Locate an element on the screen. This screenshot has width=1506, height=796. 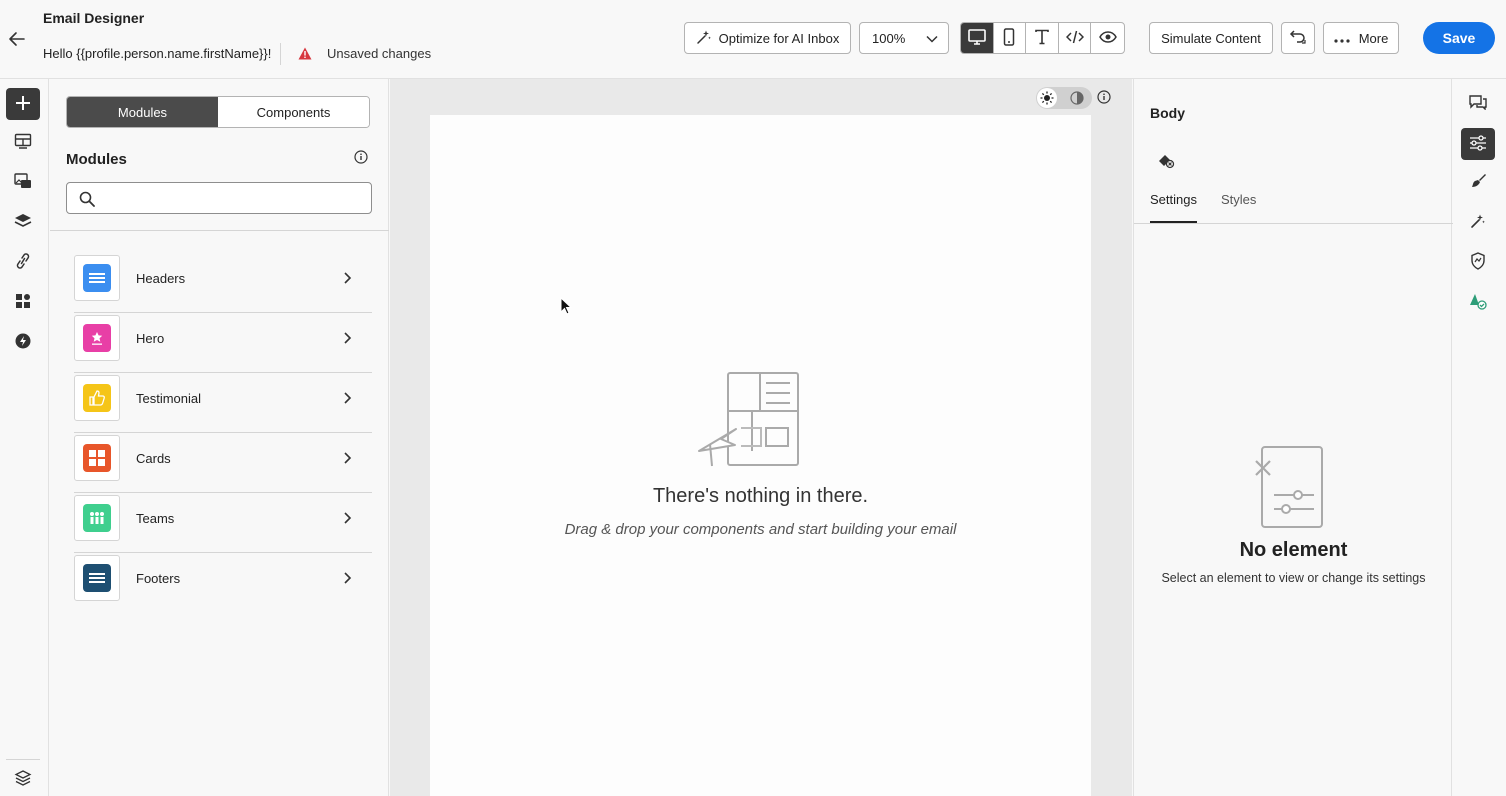
layers-stack-icon is located at coordinates (23, 779).